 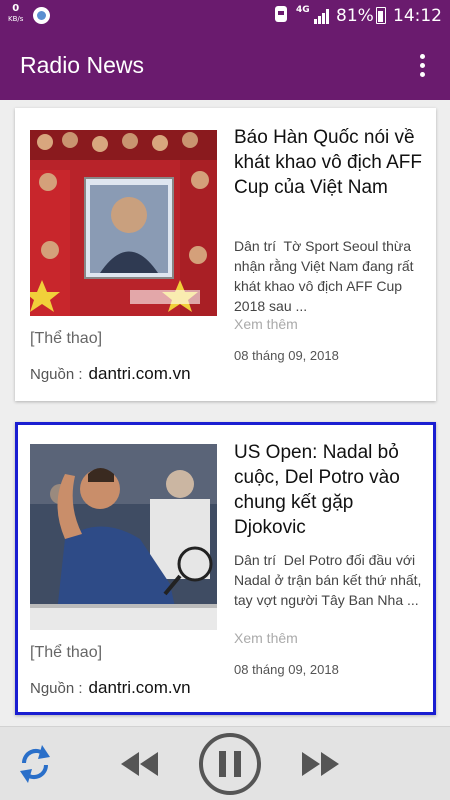 I want to click on fast-forward-icon, so click(x=321, y=764).